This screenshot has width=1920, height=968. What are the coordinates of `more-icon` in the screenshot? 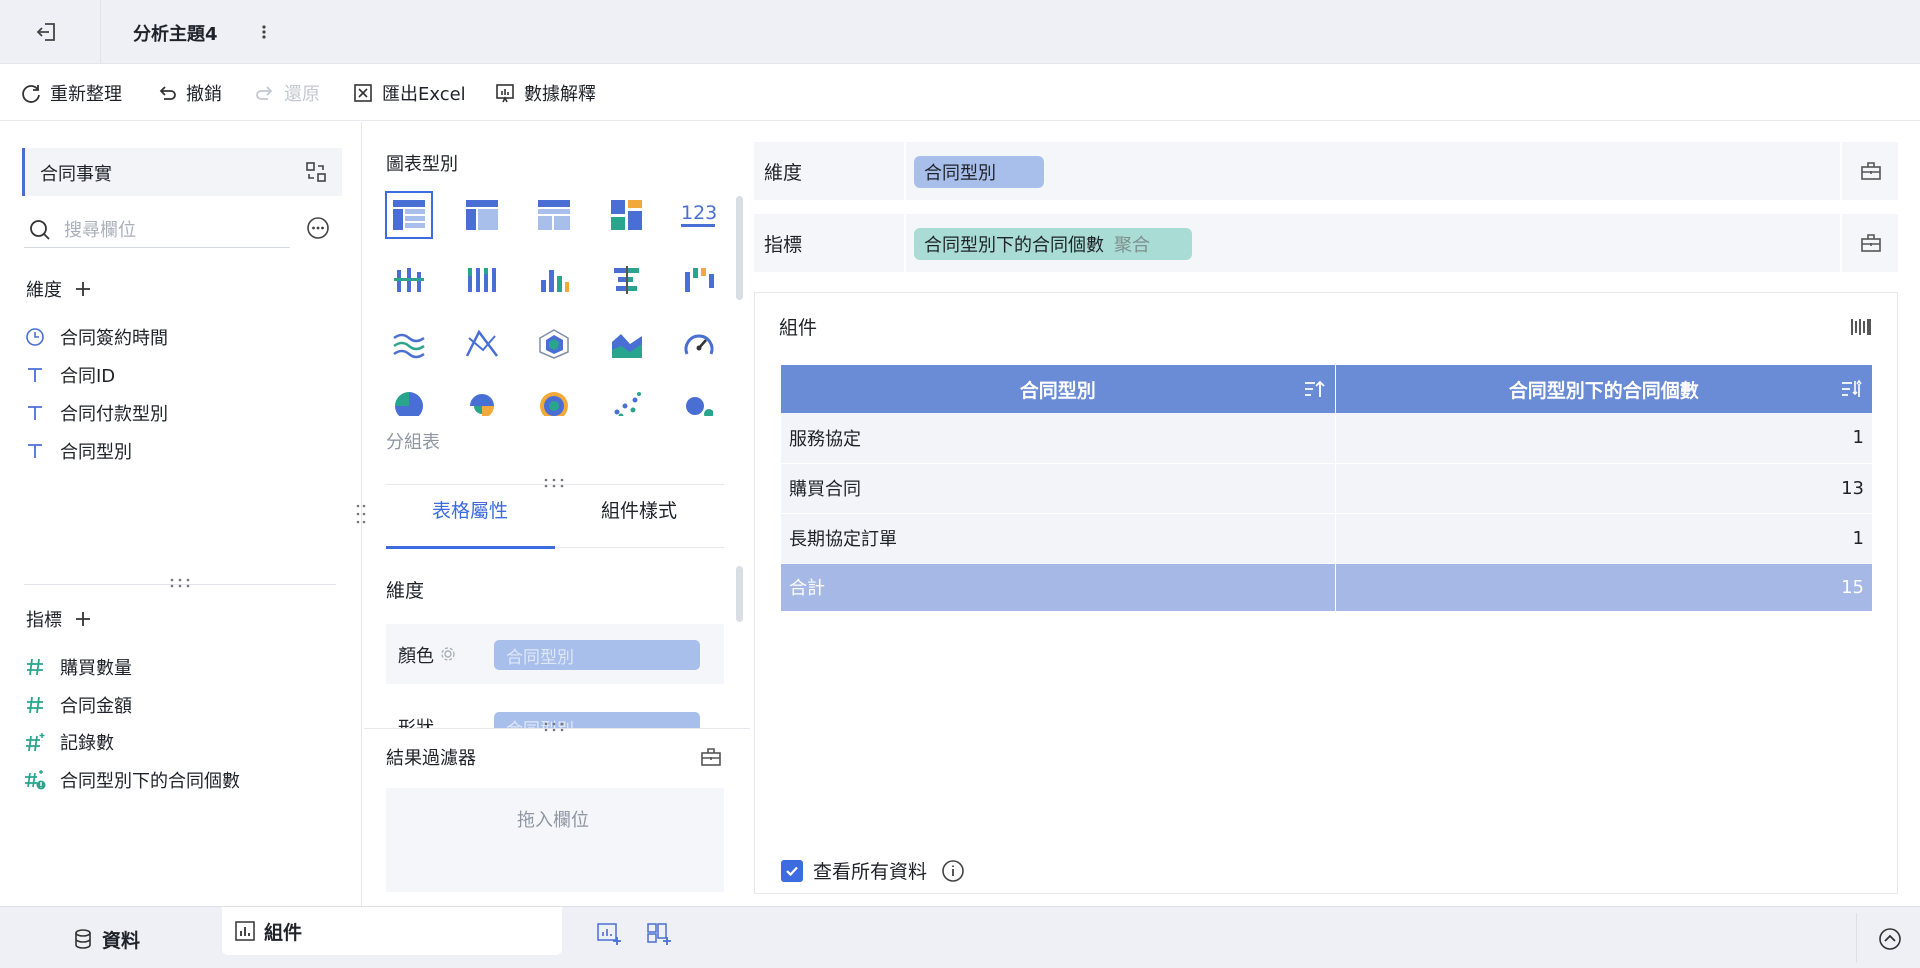 It's located at (318, 228).